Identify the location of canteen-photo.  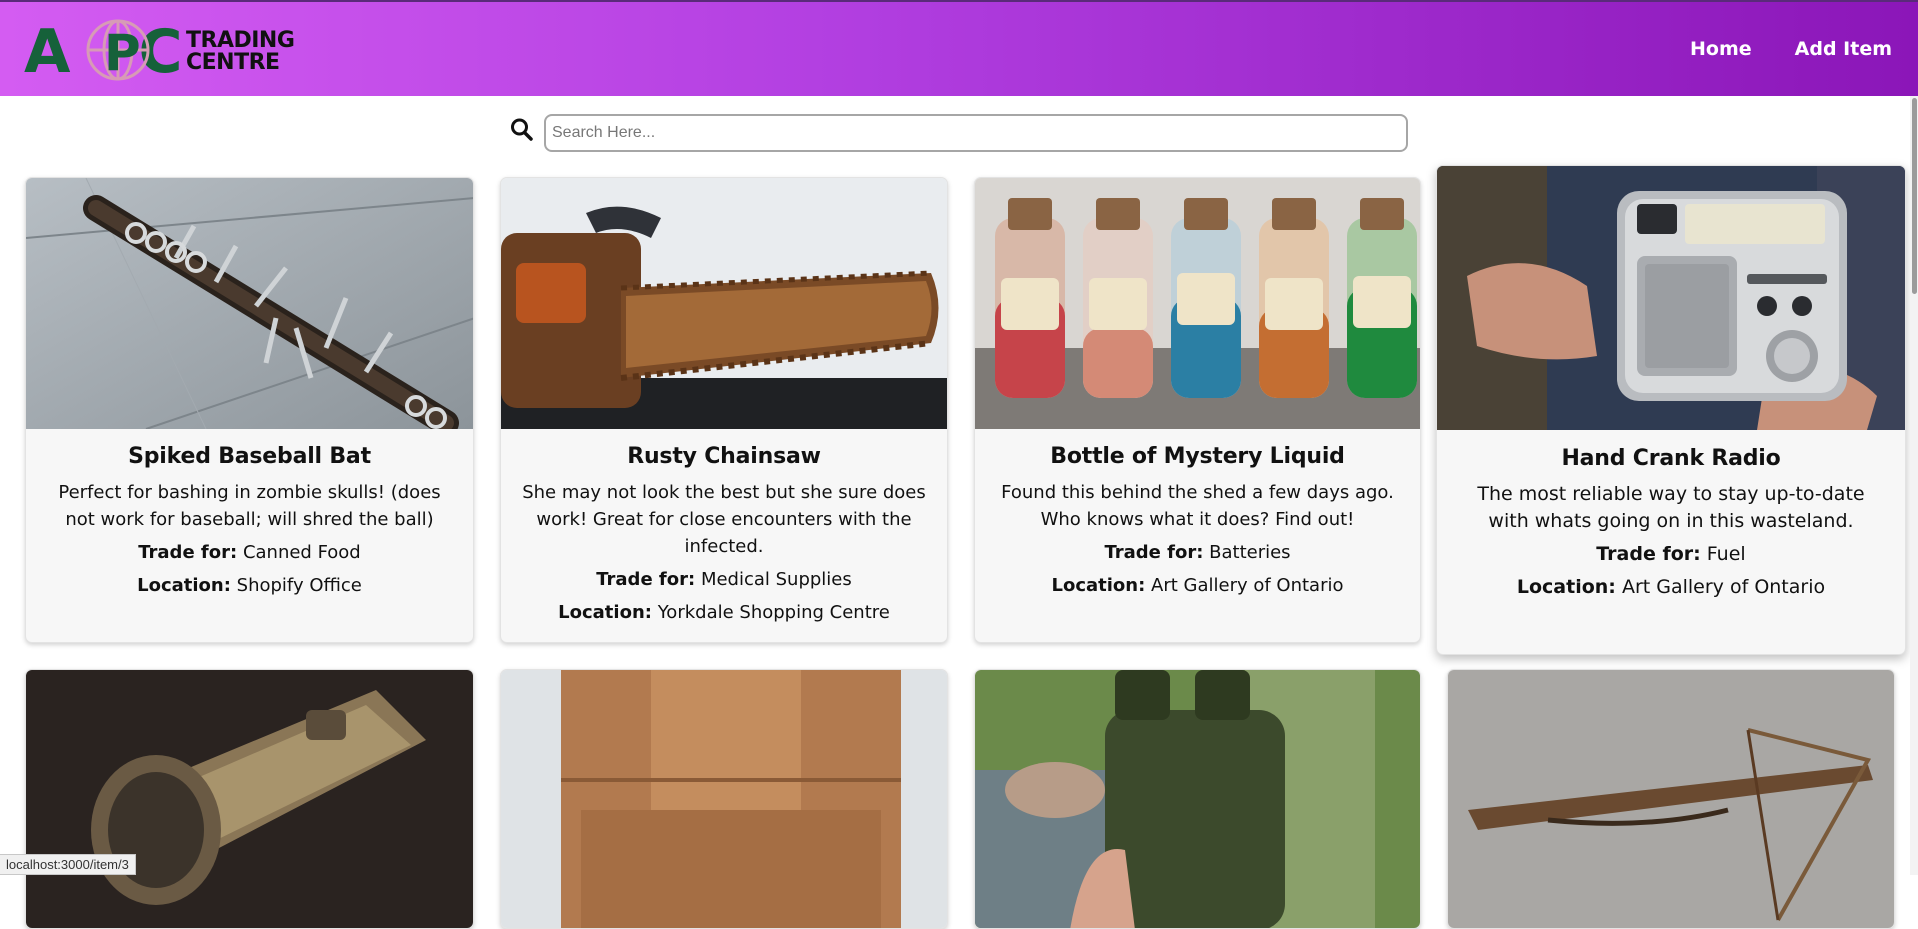
(1197, 799).